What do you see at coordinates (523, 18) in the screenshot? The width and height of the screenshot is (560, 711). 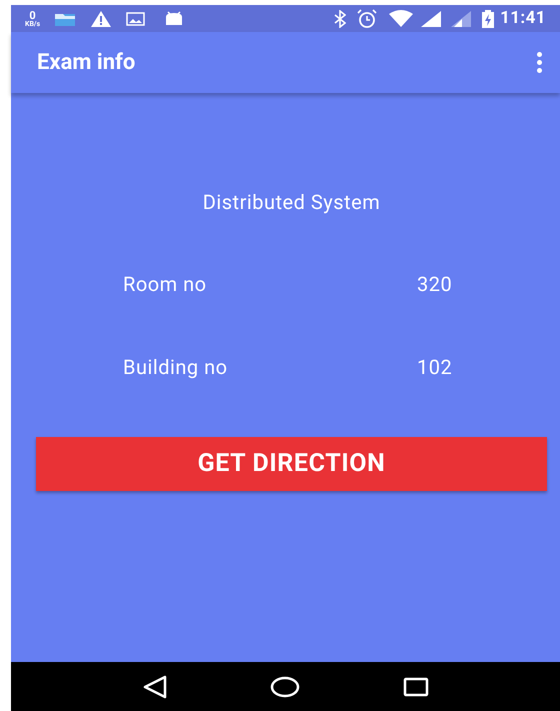 I see `clock-time: 11:41` at bounding box center [523, 18].